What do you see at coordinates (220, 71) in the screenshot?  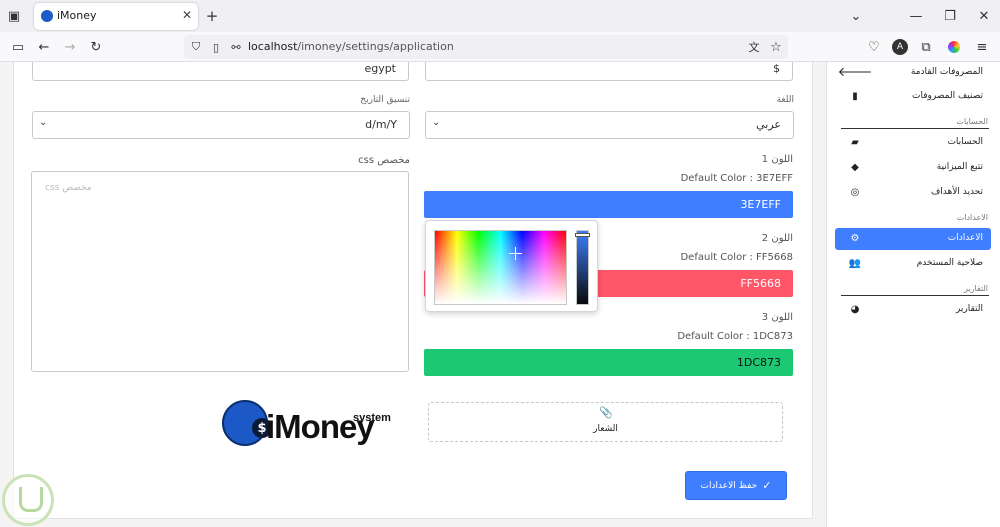 I see `country-field: egypt` at bounding box center [220, 71].